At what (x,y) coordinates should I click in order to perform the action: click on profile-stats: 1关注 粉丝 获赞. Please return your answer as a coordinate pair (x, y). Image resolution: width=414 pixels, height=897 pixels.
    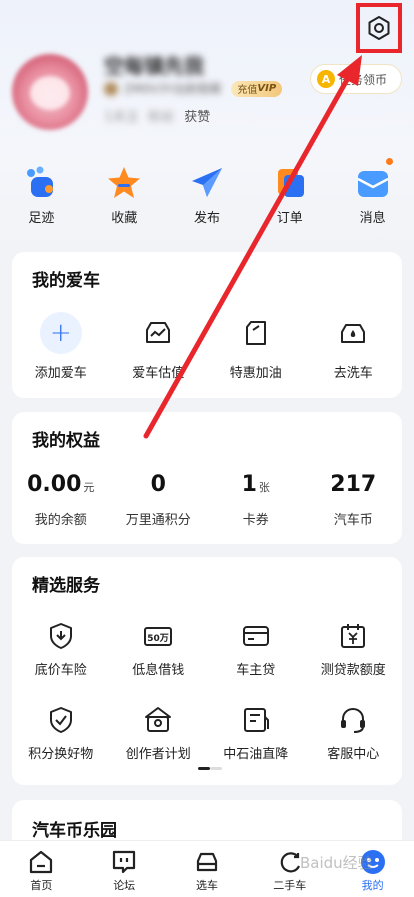
    Looking at the image, I should click on (157, 115).